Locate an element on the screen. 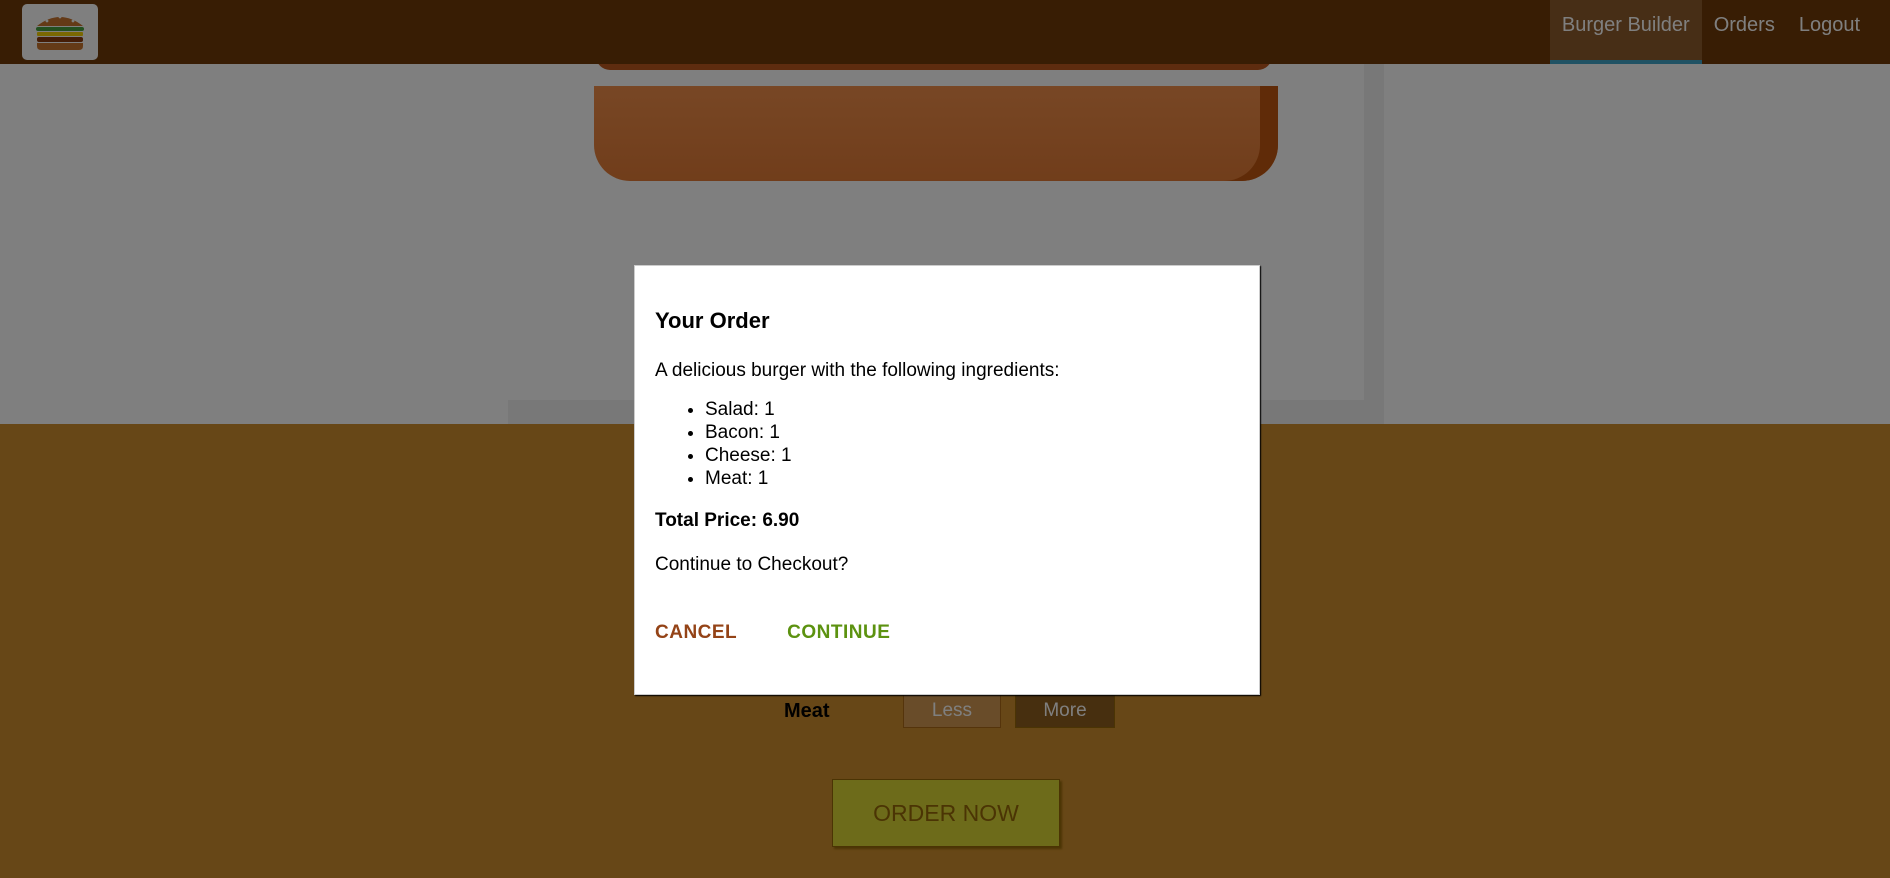  checkout-question: Continue to Checkout? is located at coordinates (752, 564).